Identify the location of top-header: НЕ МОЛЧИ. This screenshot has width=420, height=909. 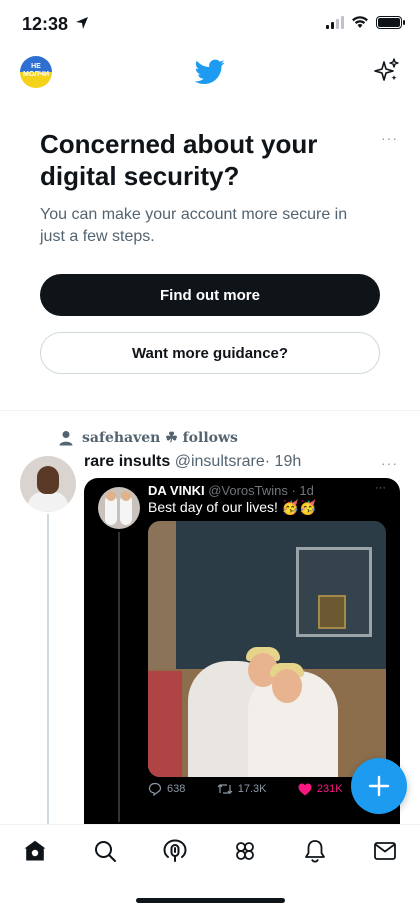
(210, 75).